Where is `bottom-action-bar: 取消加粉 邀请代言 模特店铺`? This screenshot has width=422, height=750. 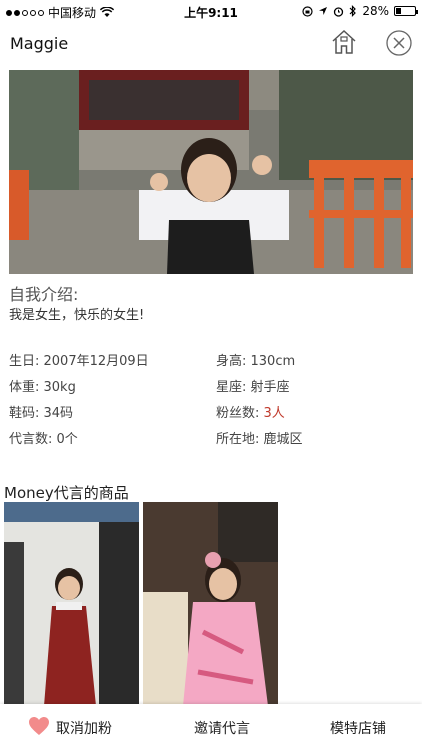
bottom-action-bar: 取消加粉 邀请代言 模特店铺 is located at coordinates (211, 727).